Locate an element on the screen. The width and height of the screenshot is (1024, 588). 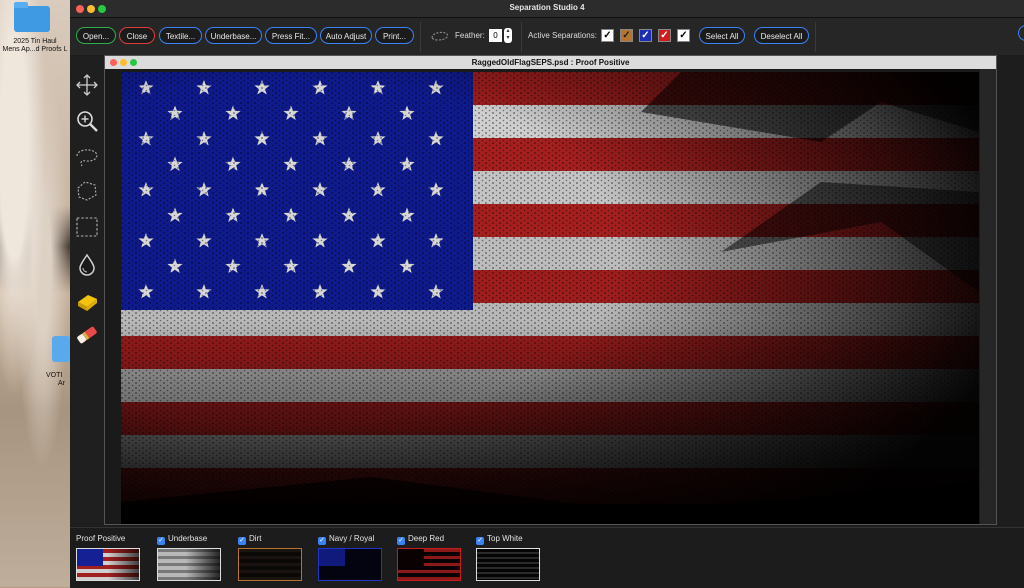
separation-checkbox-red: ✓ is located at coordinates (664, 35).